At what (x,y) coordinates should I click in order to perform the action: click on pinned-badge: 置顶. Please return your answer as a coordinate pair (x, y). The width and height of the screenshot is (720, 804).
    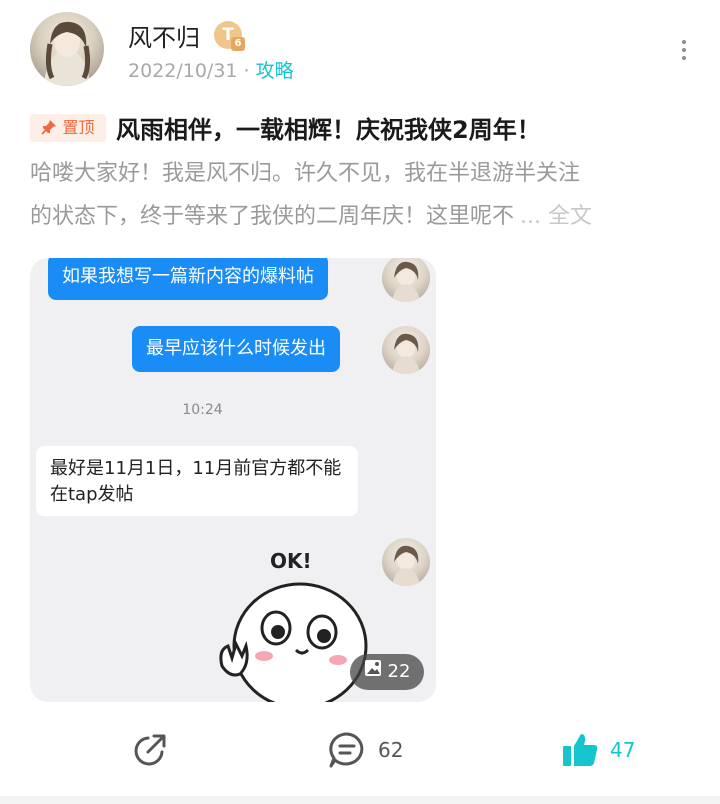
    Looking at the image, I should click on (68, 128).